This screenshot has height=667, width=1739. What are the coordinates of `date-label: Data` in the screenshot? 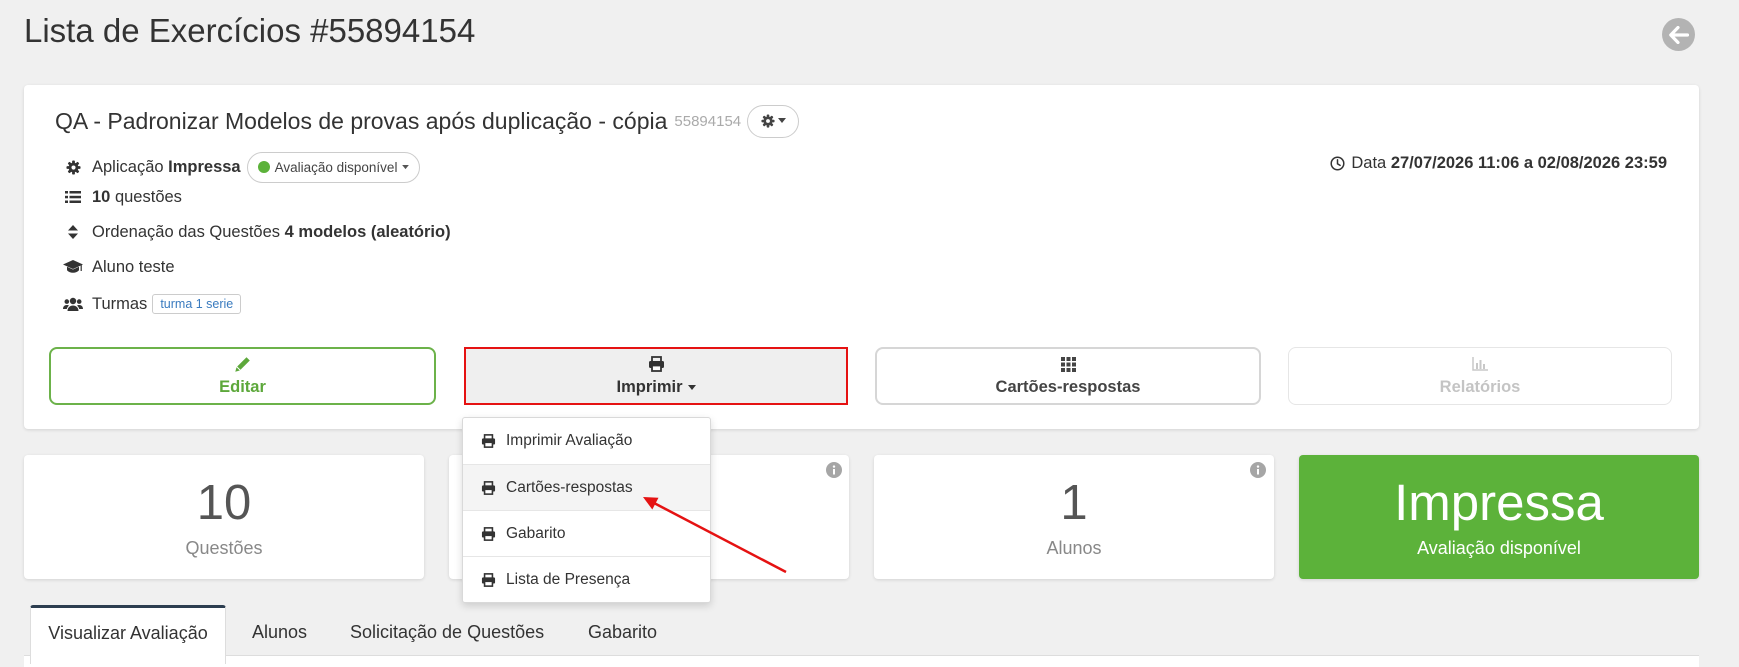 It's located at (1369, 162).